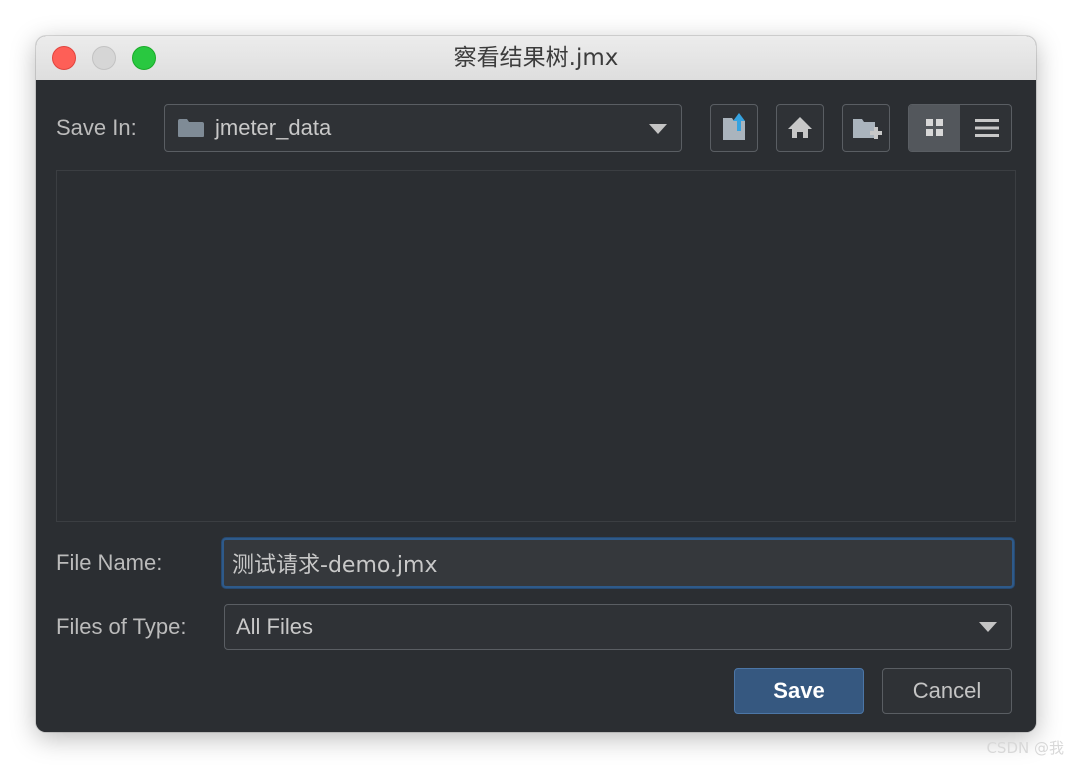  I want to click on watermark-text: CSDN @我, so click(1025, 748).